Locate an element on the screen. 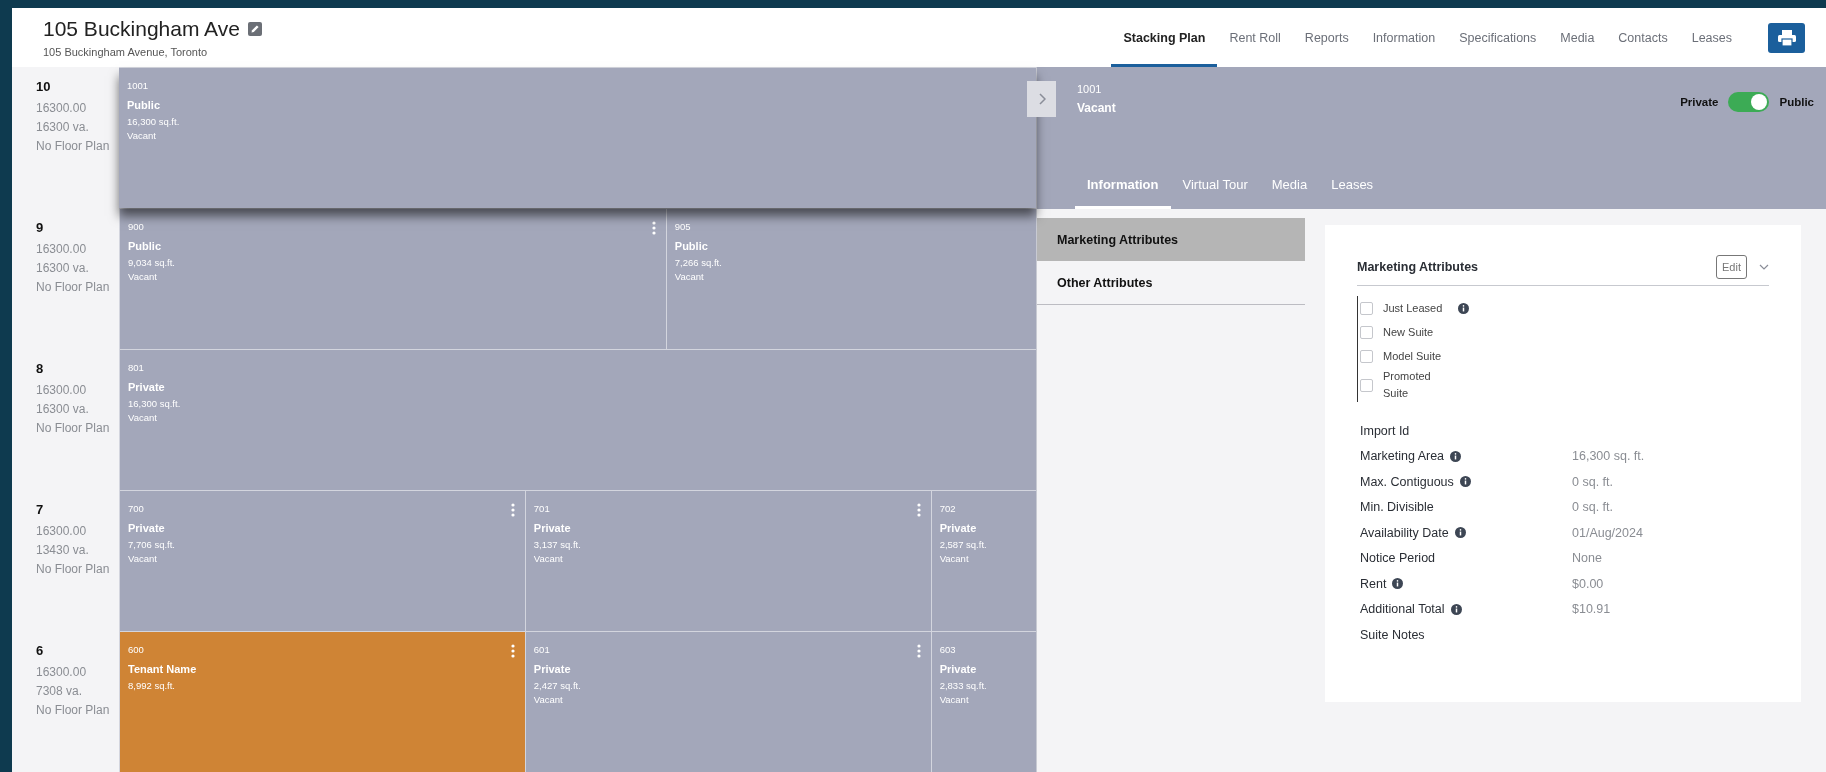 This screenshot has width=1826, height=772. detail-tab: Virtual Tour is located at coordinates (1215, 193).